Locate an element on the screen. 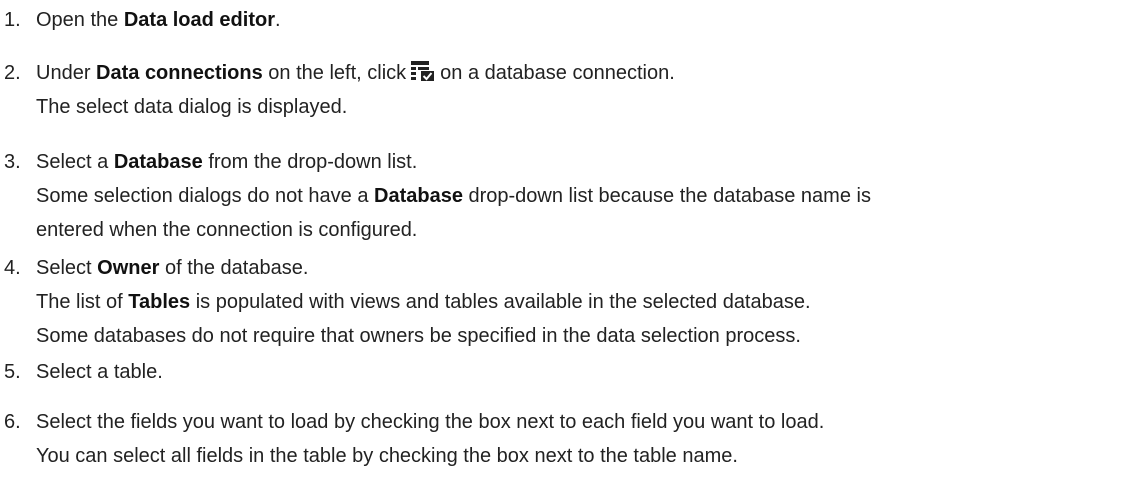 This screenshot has height=485, width=1124. ui-term-data-load-editor: Data load editor is located at coordinates (199, 20).